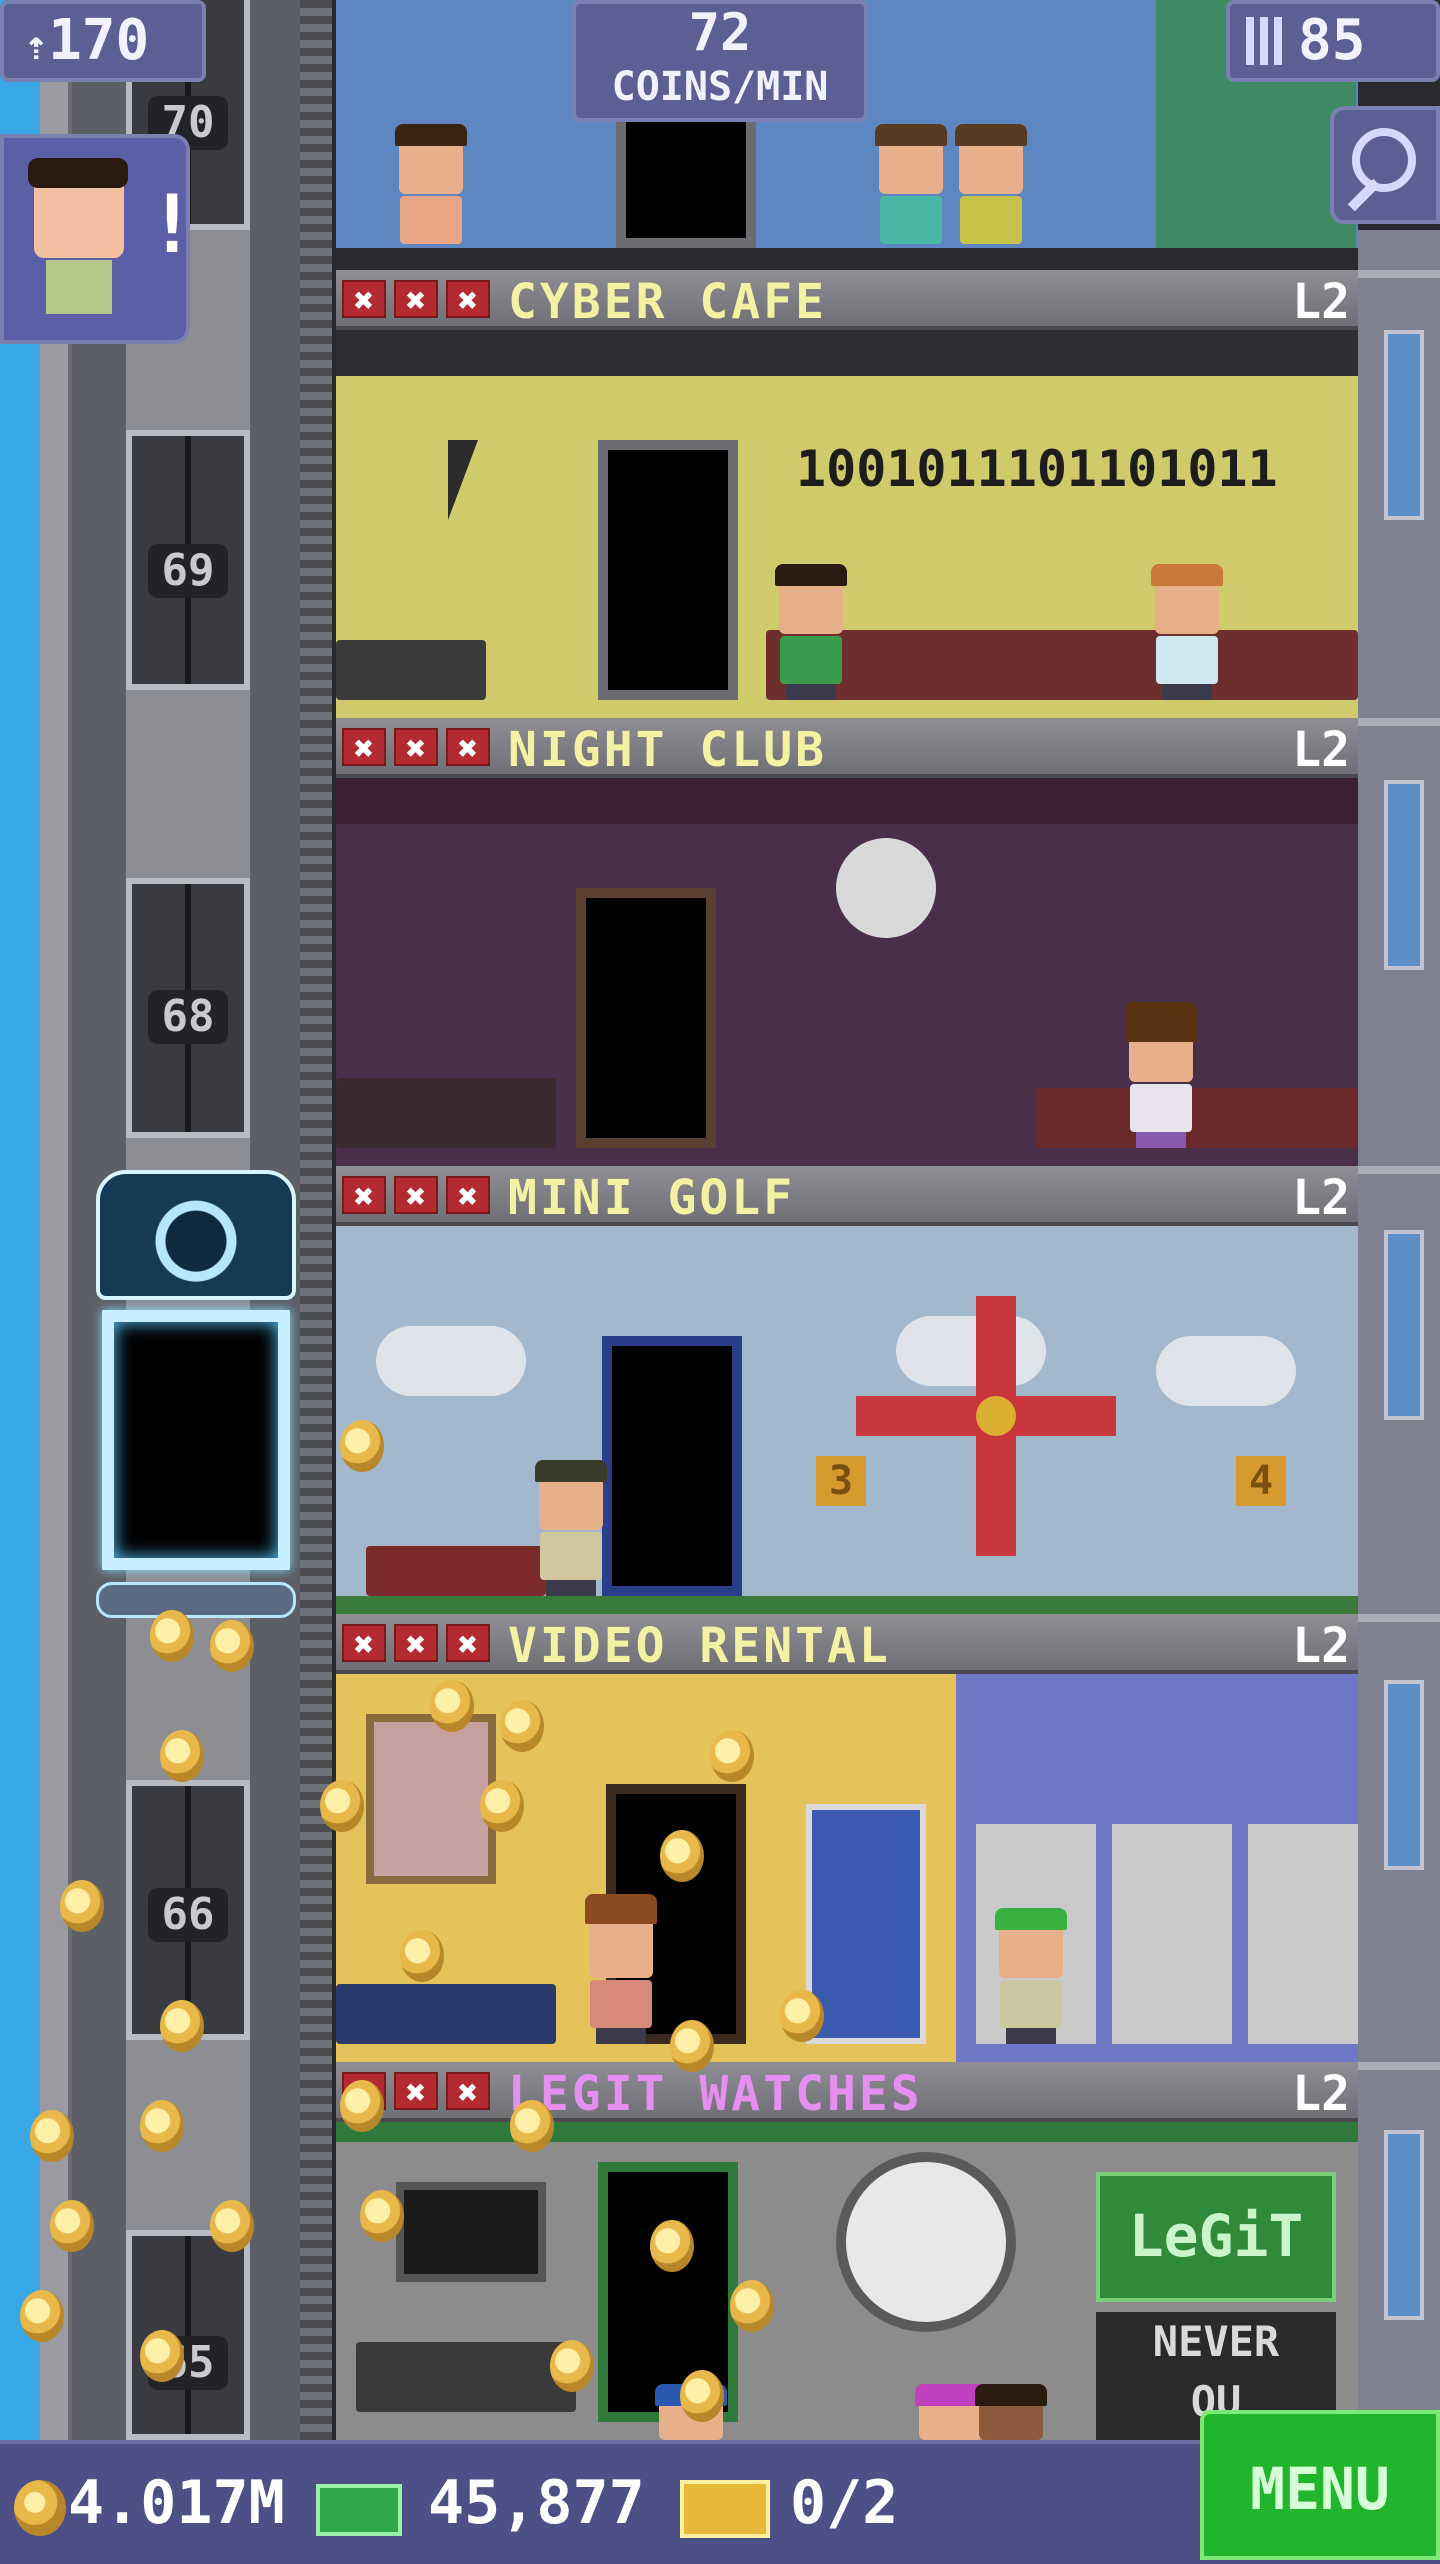 Image resolution: width=1440 pixels, height=2564 pixels. I want to click on magnifier-icon, so click(1384, 160).